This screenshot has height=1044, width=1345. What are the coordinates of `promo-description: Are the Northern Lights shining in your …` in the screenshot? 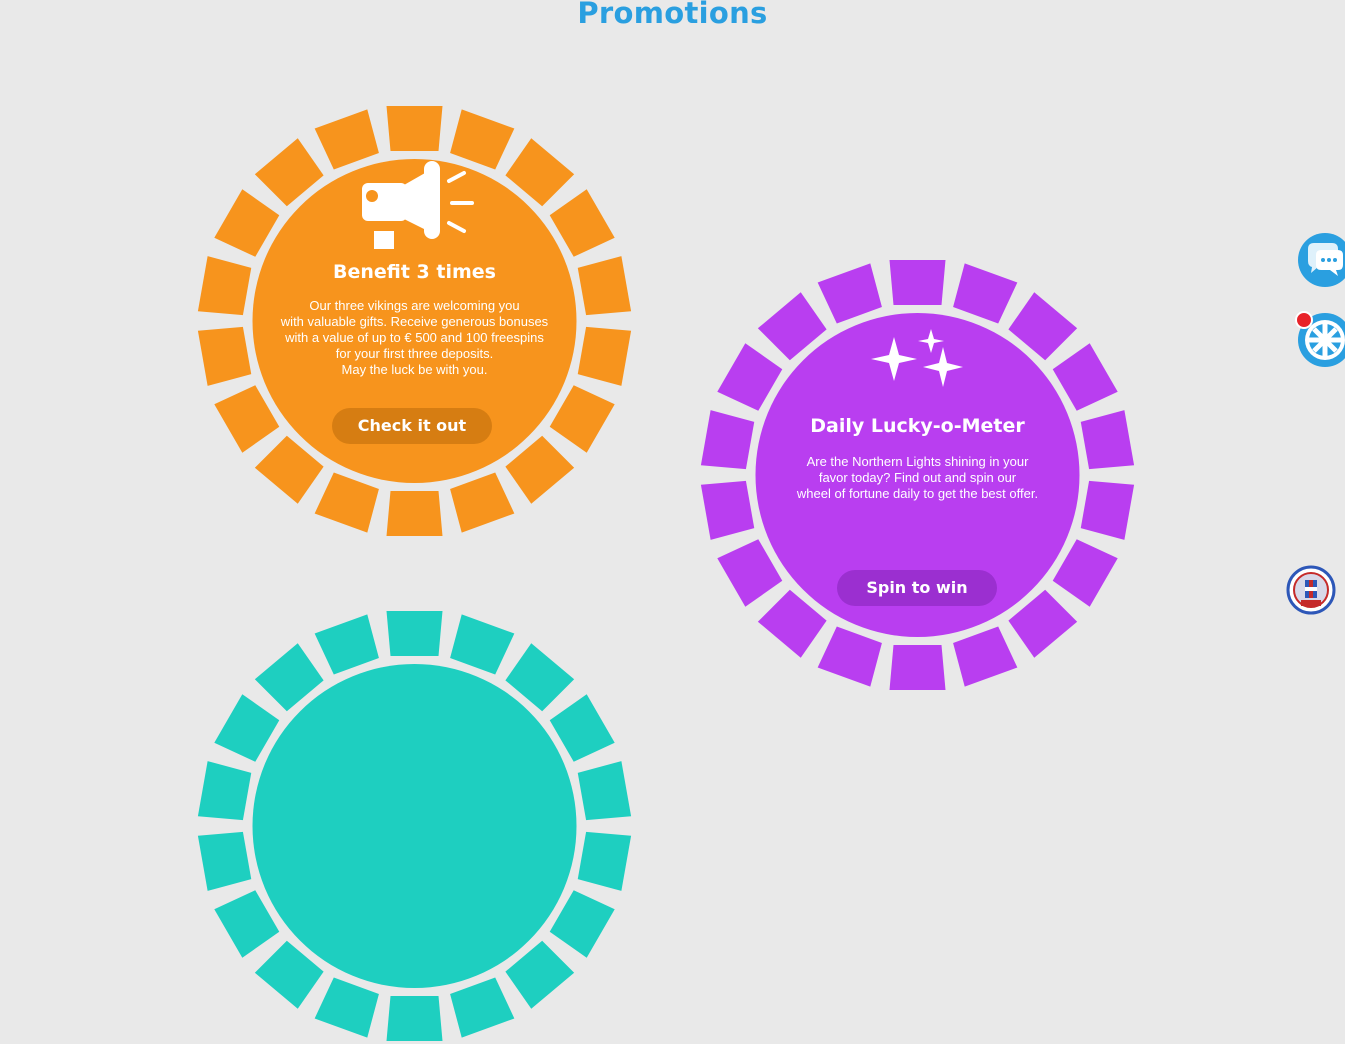 It's located at (917, 477).